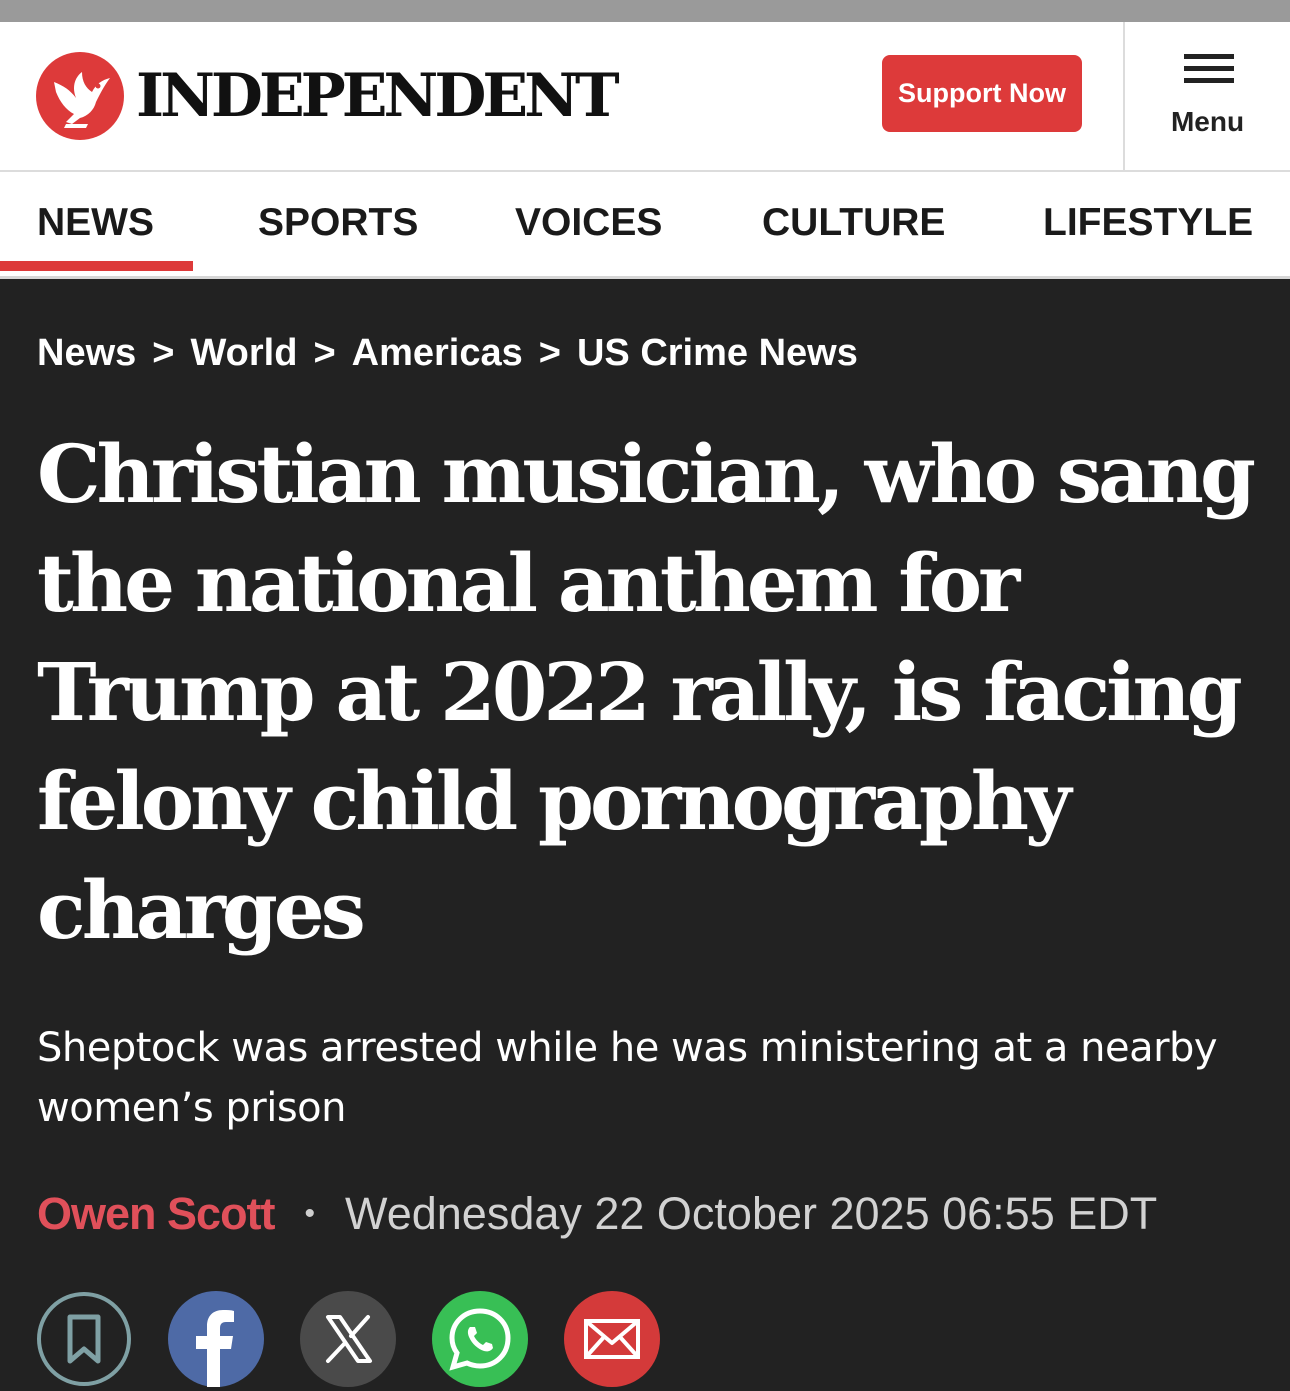 The image size is (1290, 1391). Describe the element at coordinates (1209, 70) in the screenshot. I see `hamburger-icon` at that location.